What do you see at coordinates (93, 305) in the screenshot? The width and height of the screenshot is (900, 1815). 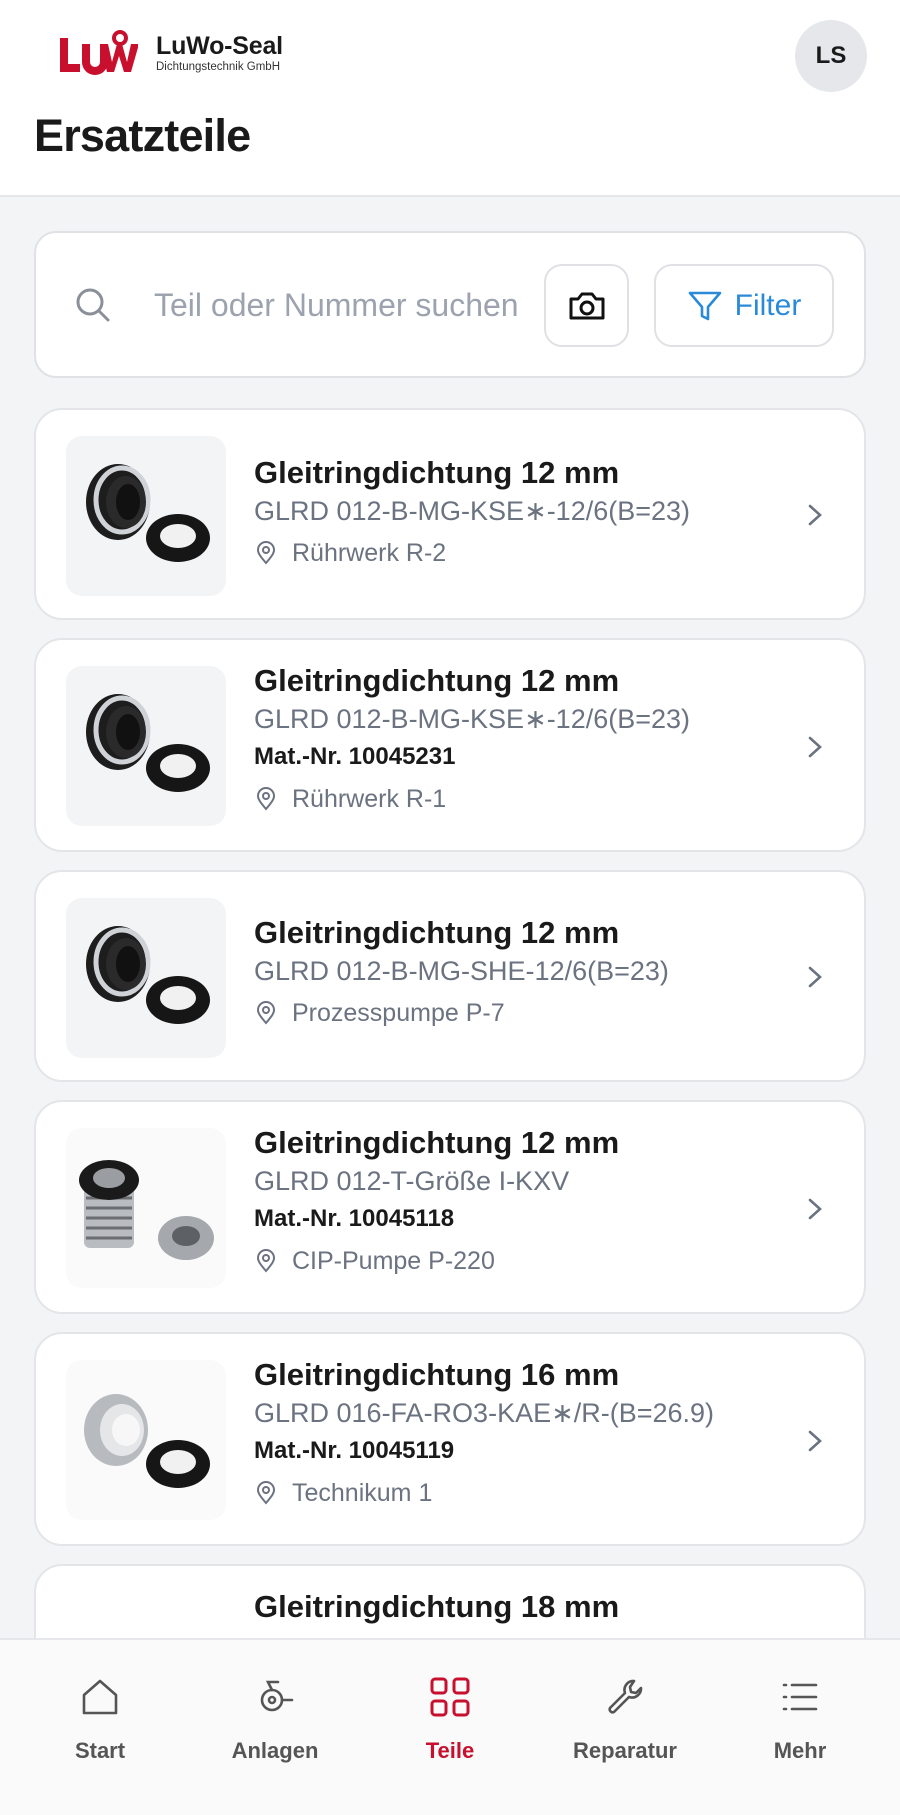 I see `search-icon` at bounding box center [93, 305].